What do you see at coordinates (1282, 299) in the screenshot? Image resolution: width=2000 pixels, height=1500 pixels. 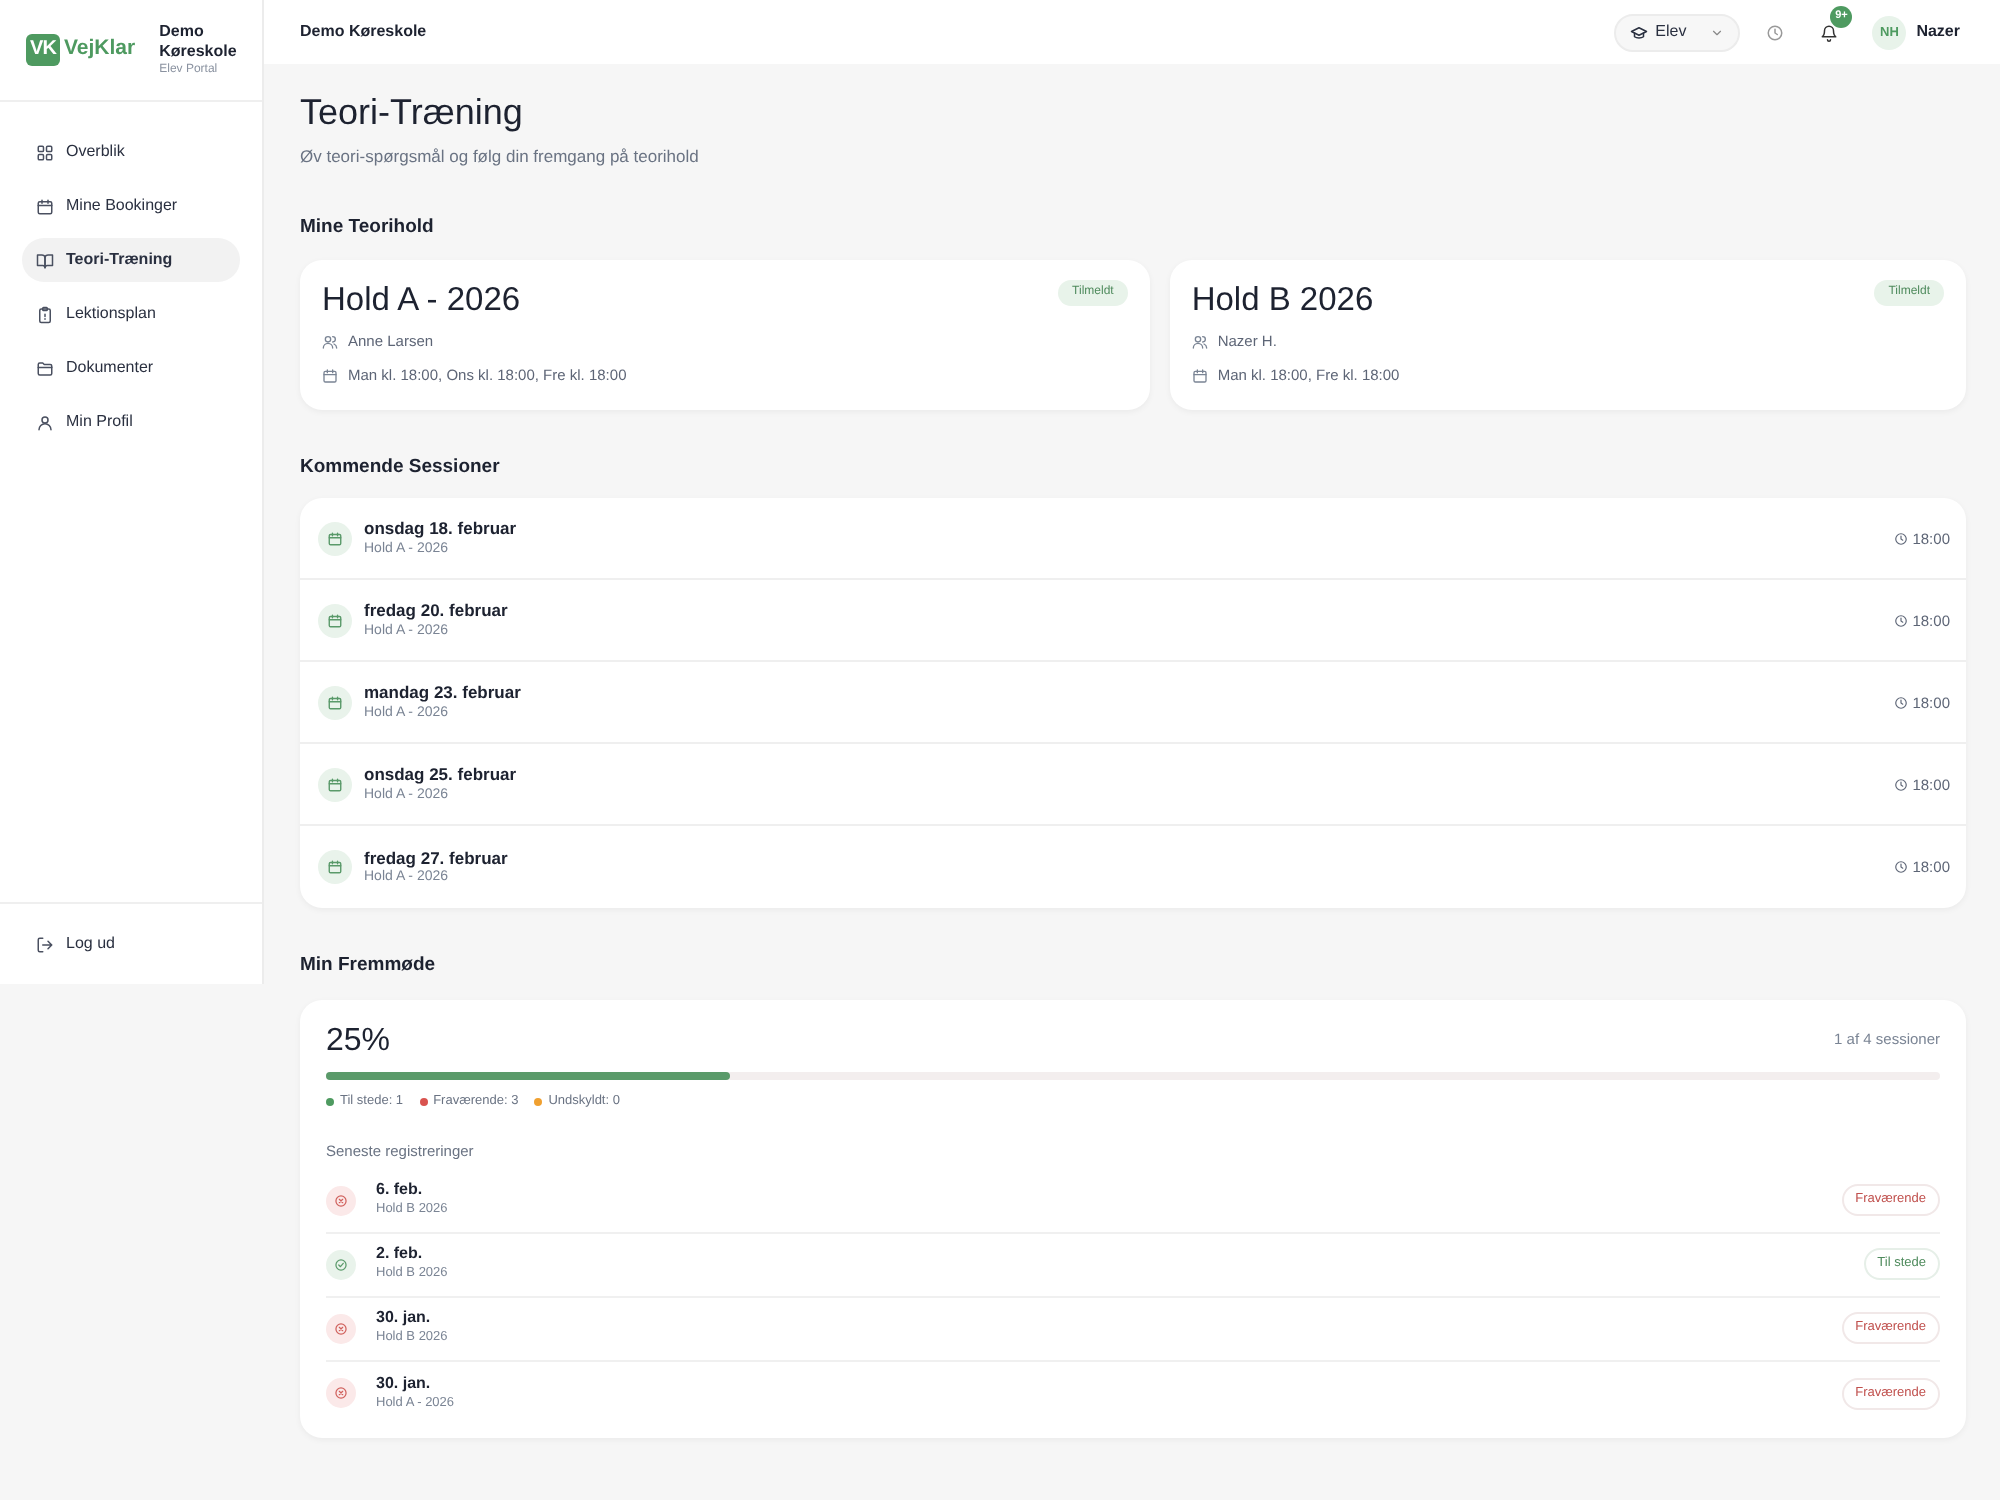 I see `team-name: Hold B 2026` at bounding box center [1282, 299].